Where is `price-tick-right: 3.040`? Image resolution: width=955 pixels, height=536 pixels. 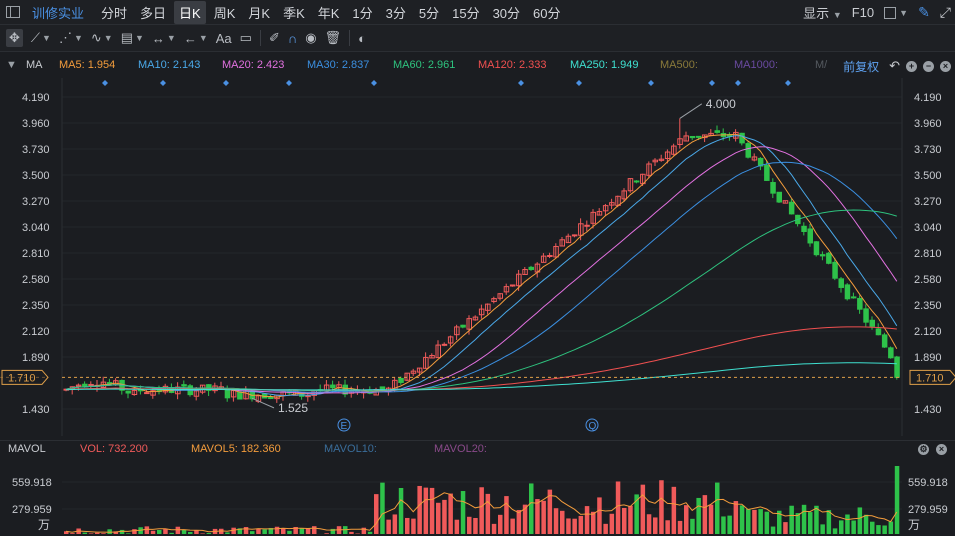 price-tick-right: 3.040 is located at coordinates (928, 228).